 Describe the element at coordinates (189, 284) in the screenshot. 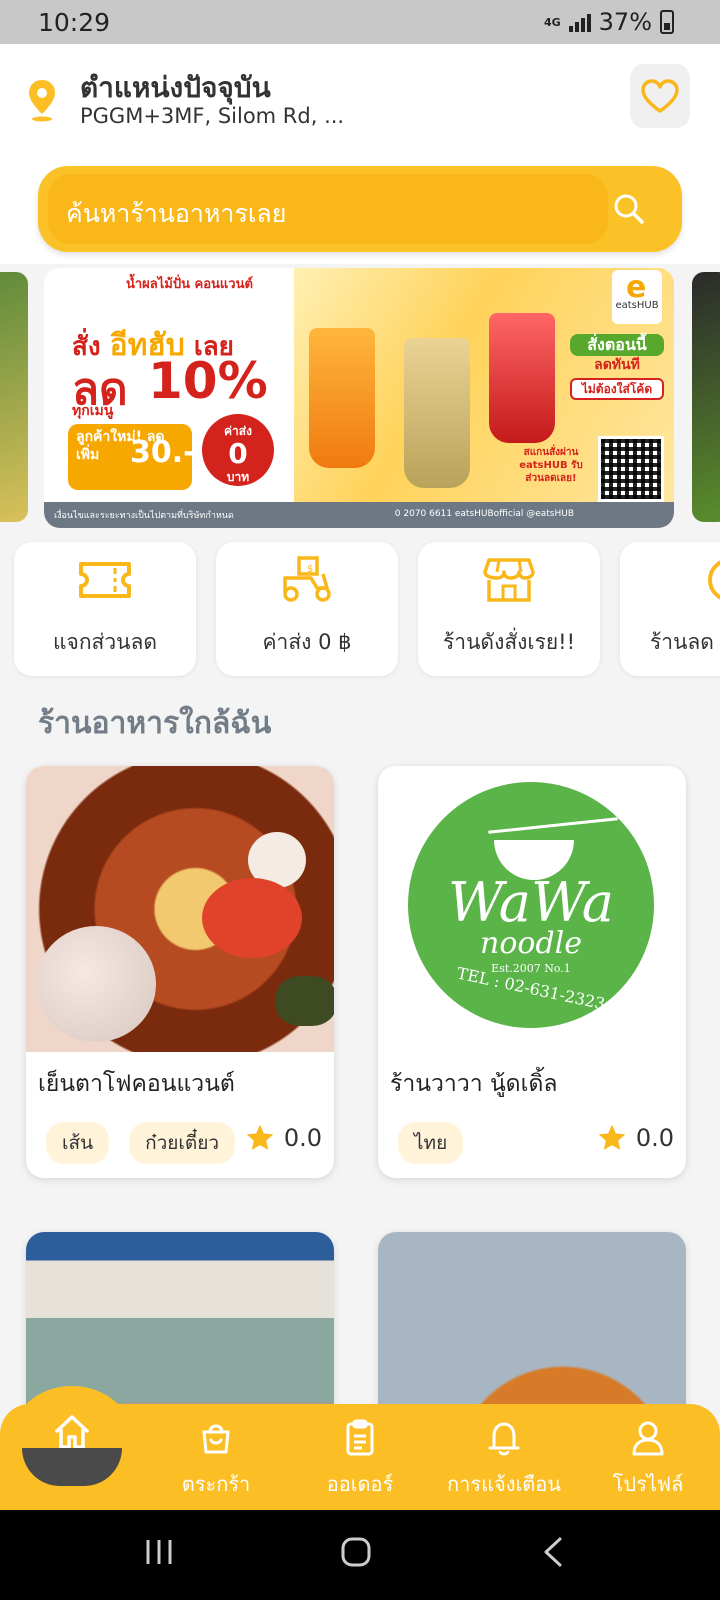

I see `banner-brand: น้ำผลไม้ปั่น คอนแวนต์` at that location.